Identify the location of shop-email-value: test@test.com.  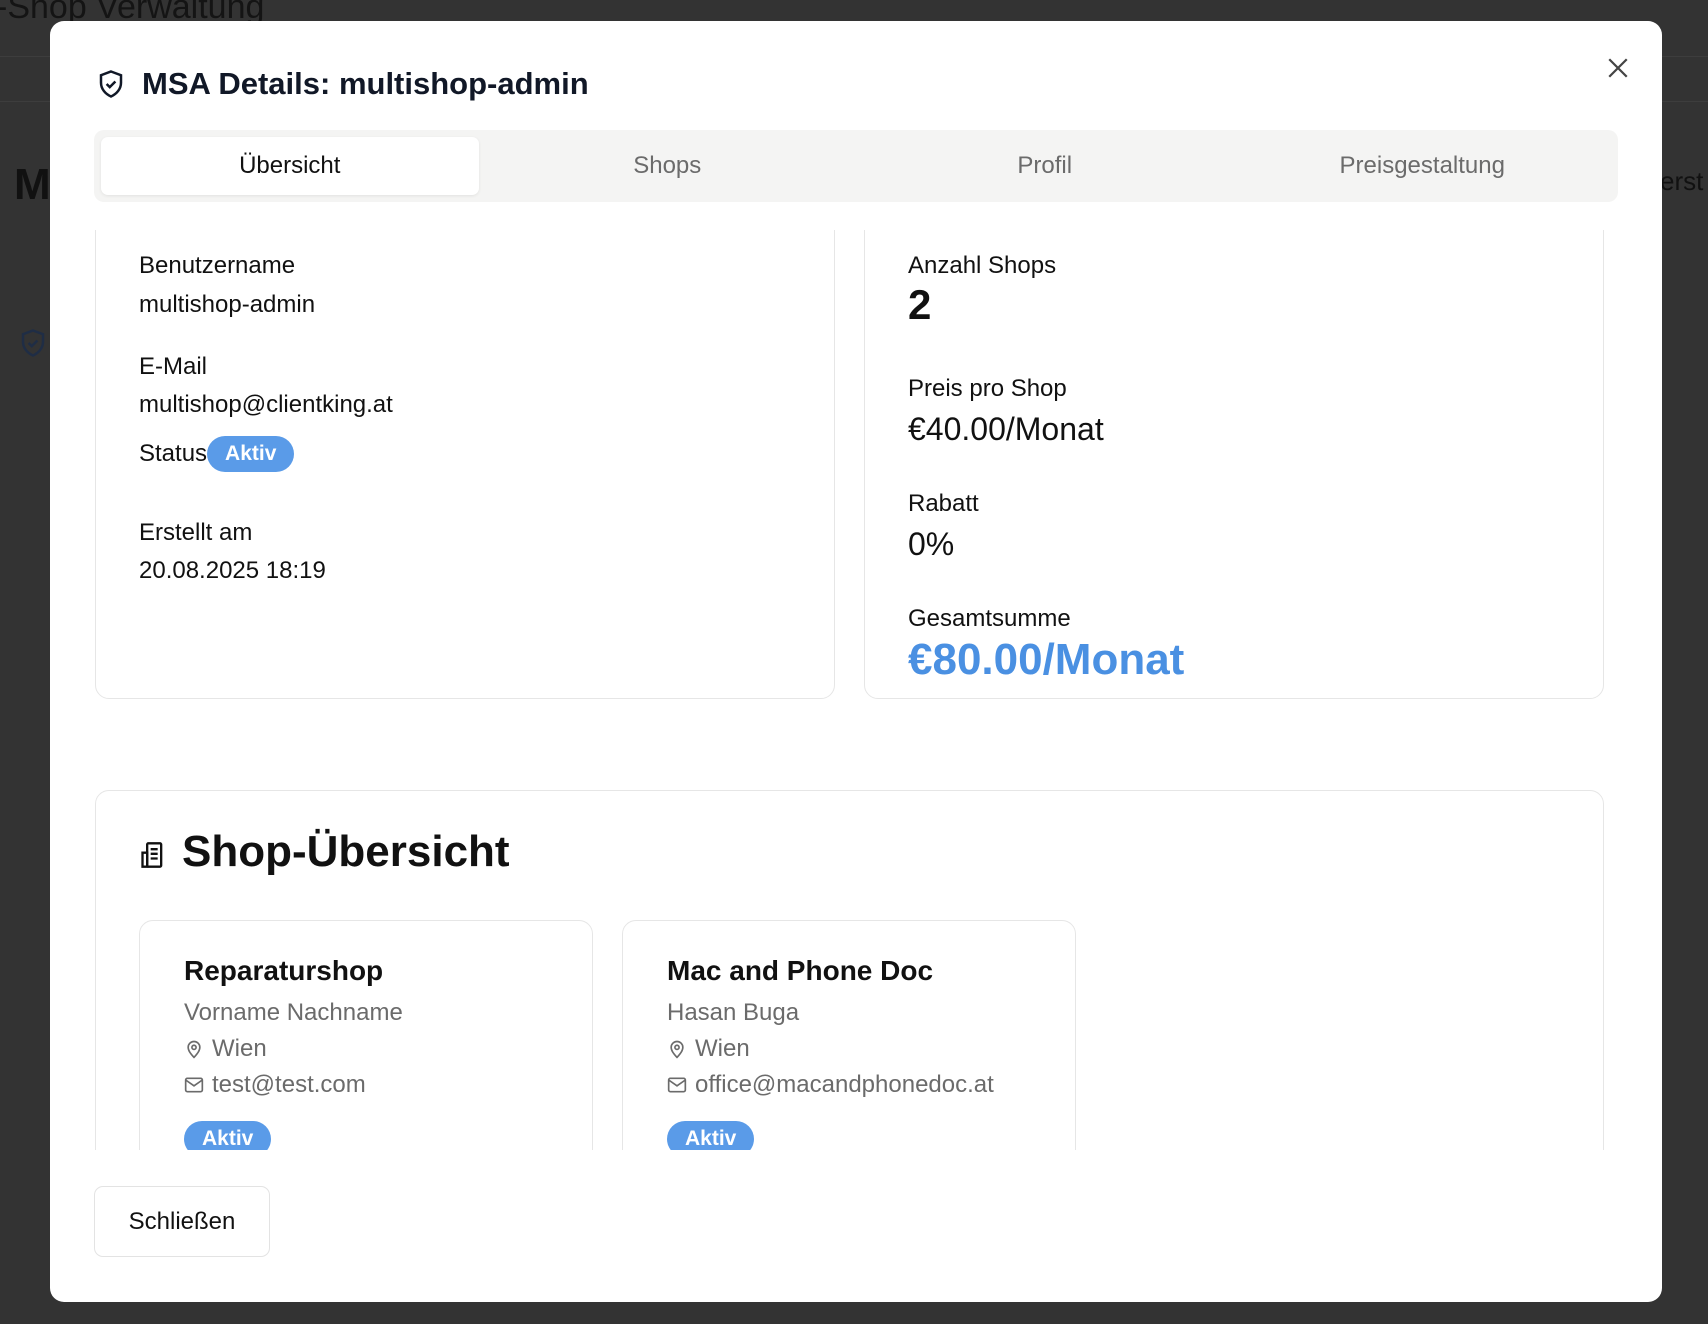
(289, 1084).